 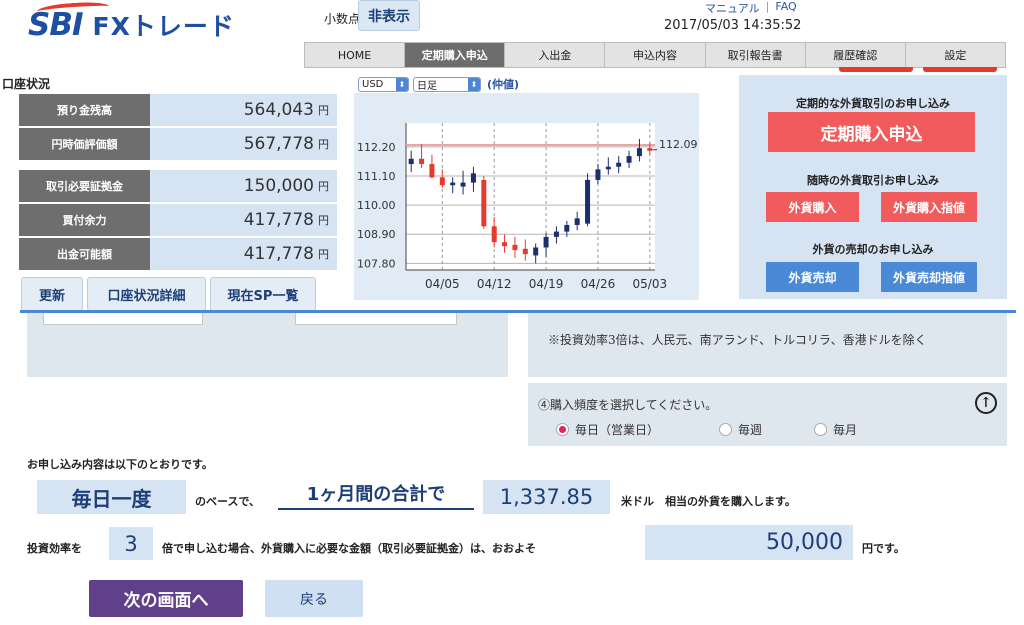 I want to click on nav-deposit-withdraw: 入出金, so click(x=555, y=55).